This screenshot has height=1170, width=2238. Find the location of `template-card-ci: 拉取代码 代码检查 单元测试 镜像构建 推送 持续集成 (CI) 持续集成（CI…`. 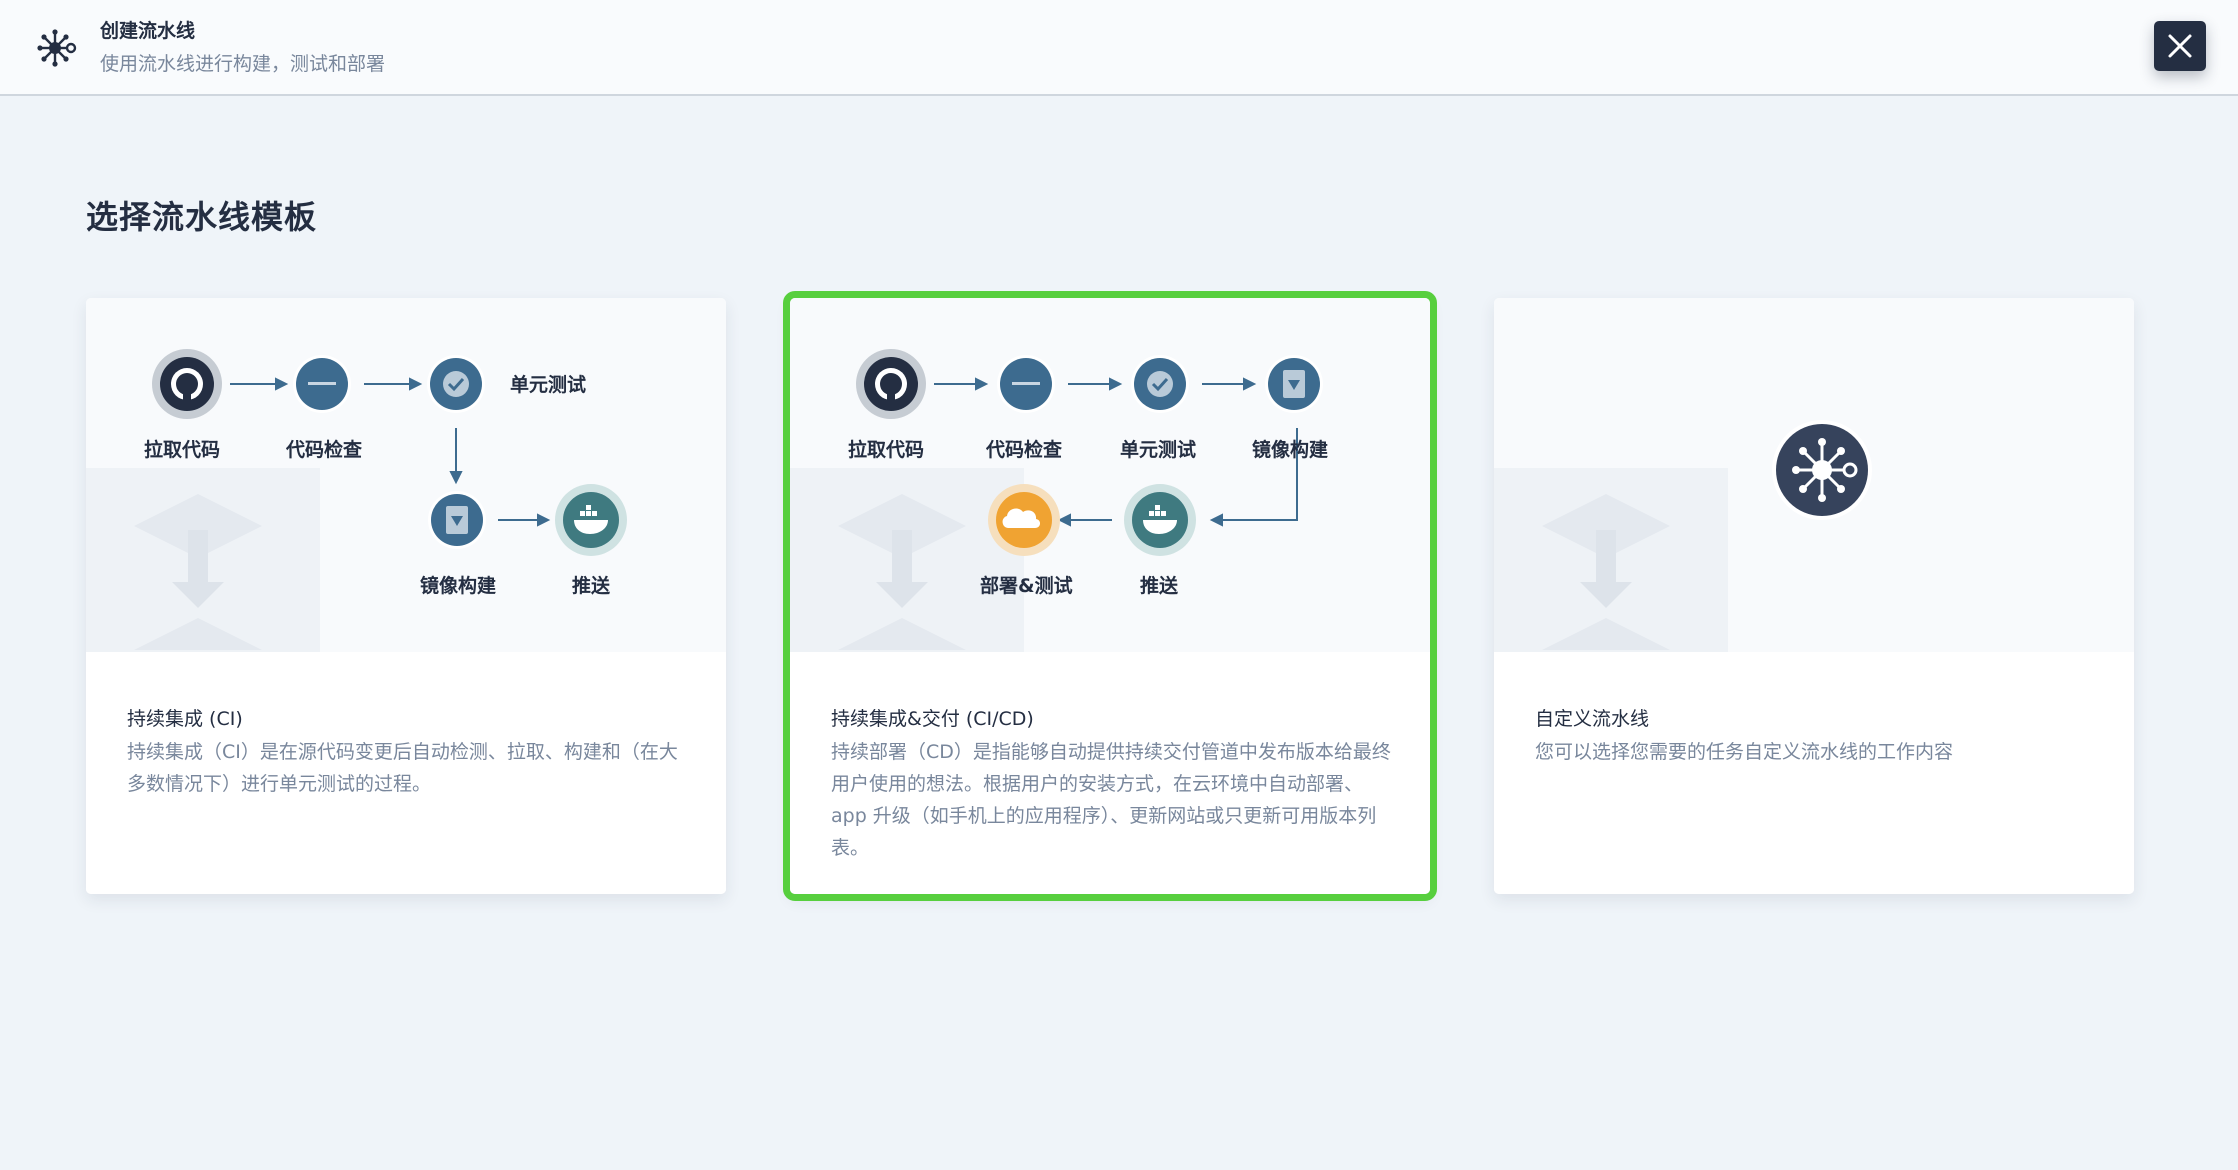

template-card-ci: 拉取代码 代码检查 单元测试 镜像构建 推送 持续集成 (CI) 持续集成（CI… is located at coordinates (406, 596).